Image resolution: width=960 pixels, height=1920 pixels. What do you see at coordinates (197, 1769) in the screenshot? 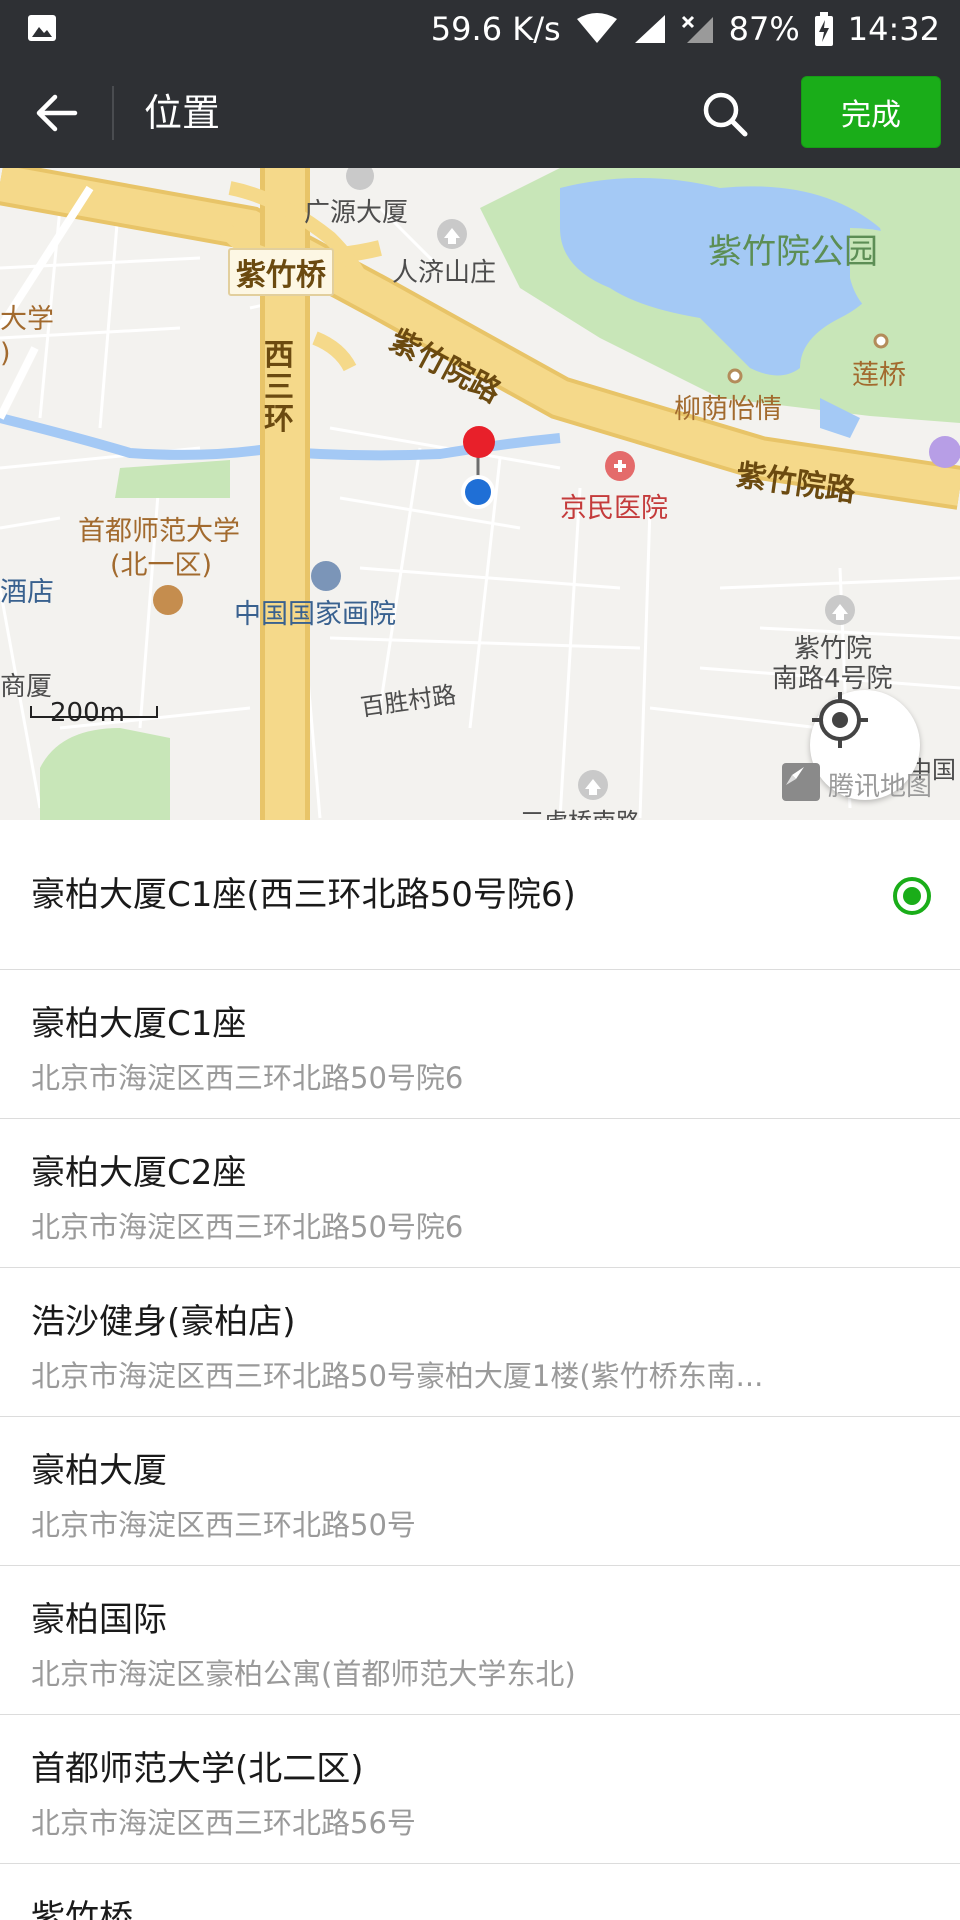
I see `list-item-name: 首都师范大学(北二区)` at bounding box center [197, 1769].